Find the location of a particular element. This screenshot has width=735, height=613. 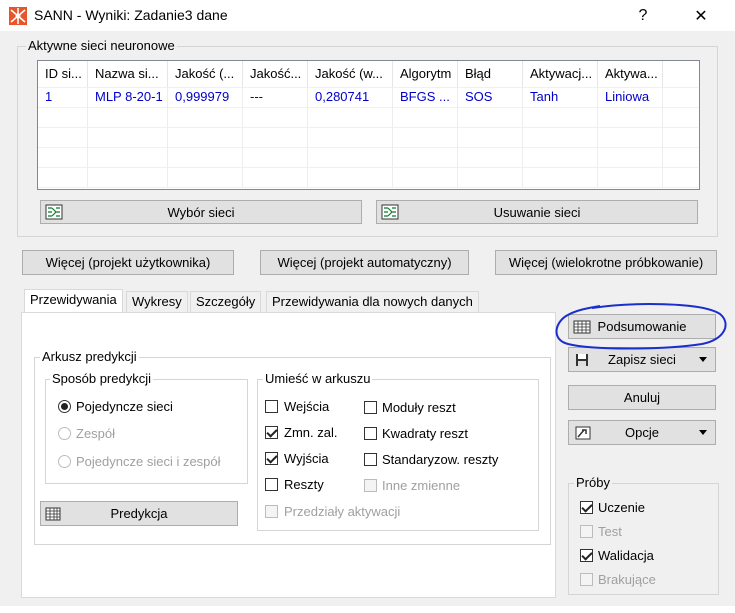

predict-button-label: Predykcja is located at coordinates (139, 513).